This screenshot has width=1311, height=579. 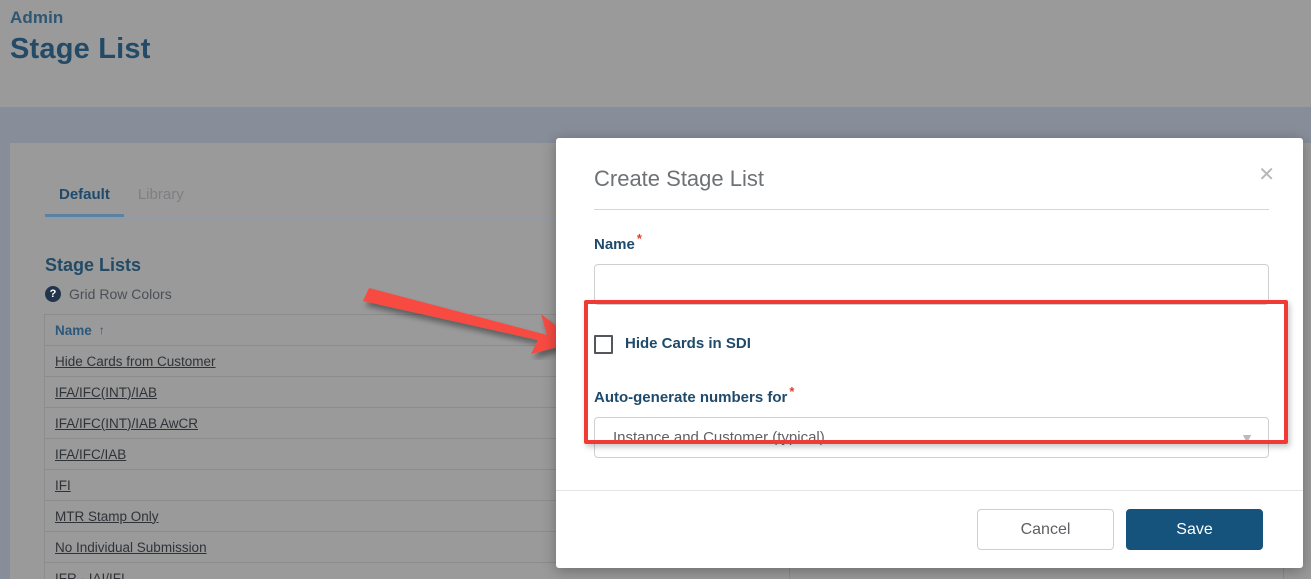 What do you see at coordinates (929, 344) in the screenshot?
I see `hide-cards-checkbox-row: Hide Cards in SDI` at bounding box center [929, 344].